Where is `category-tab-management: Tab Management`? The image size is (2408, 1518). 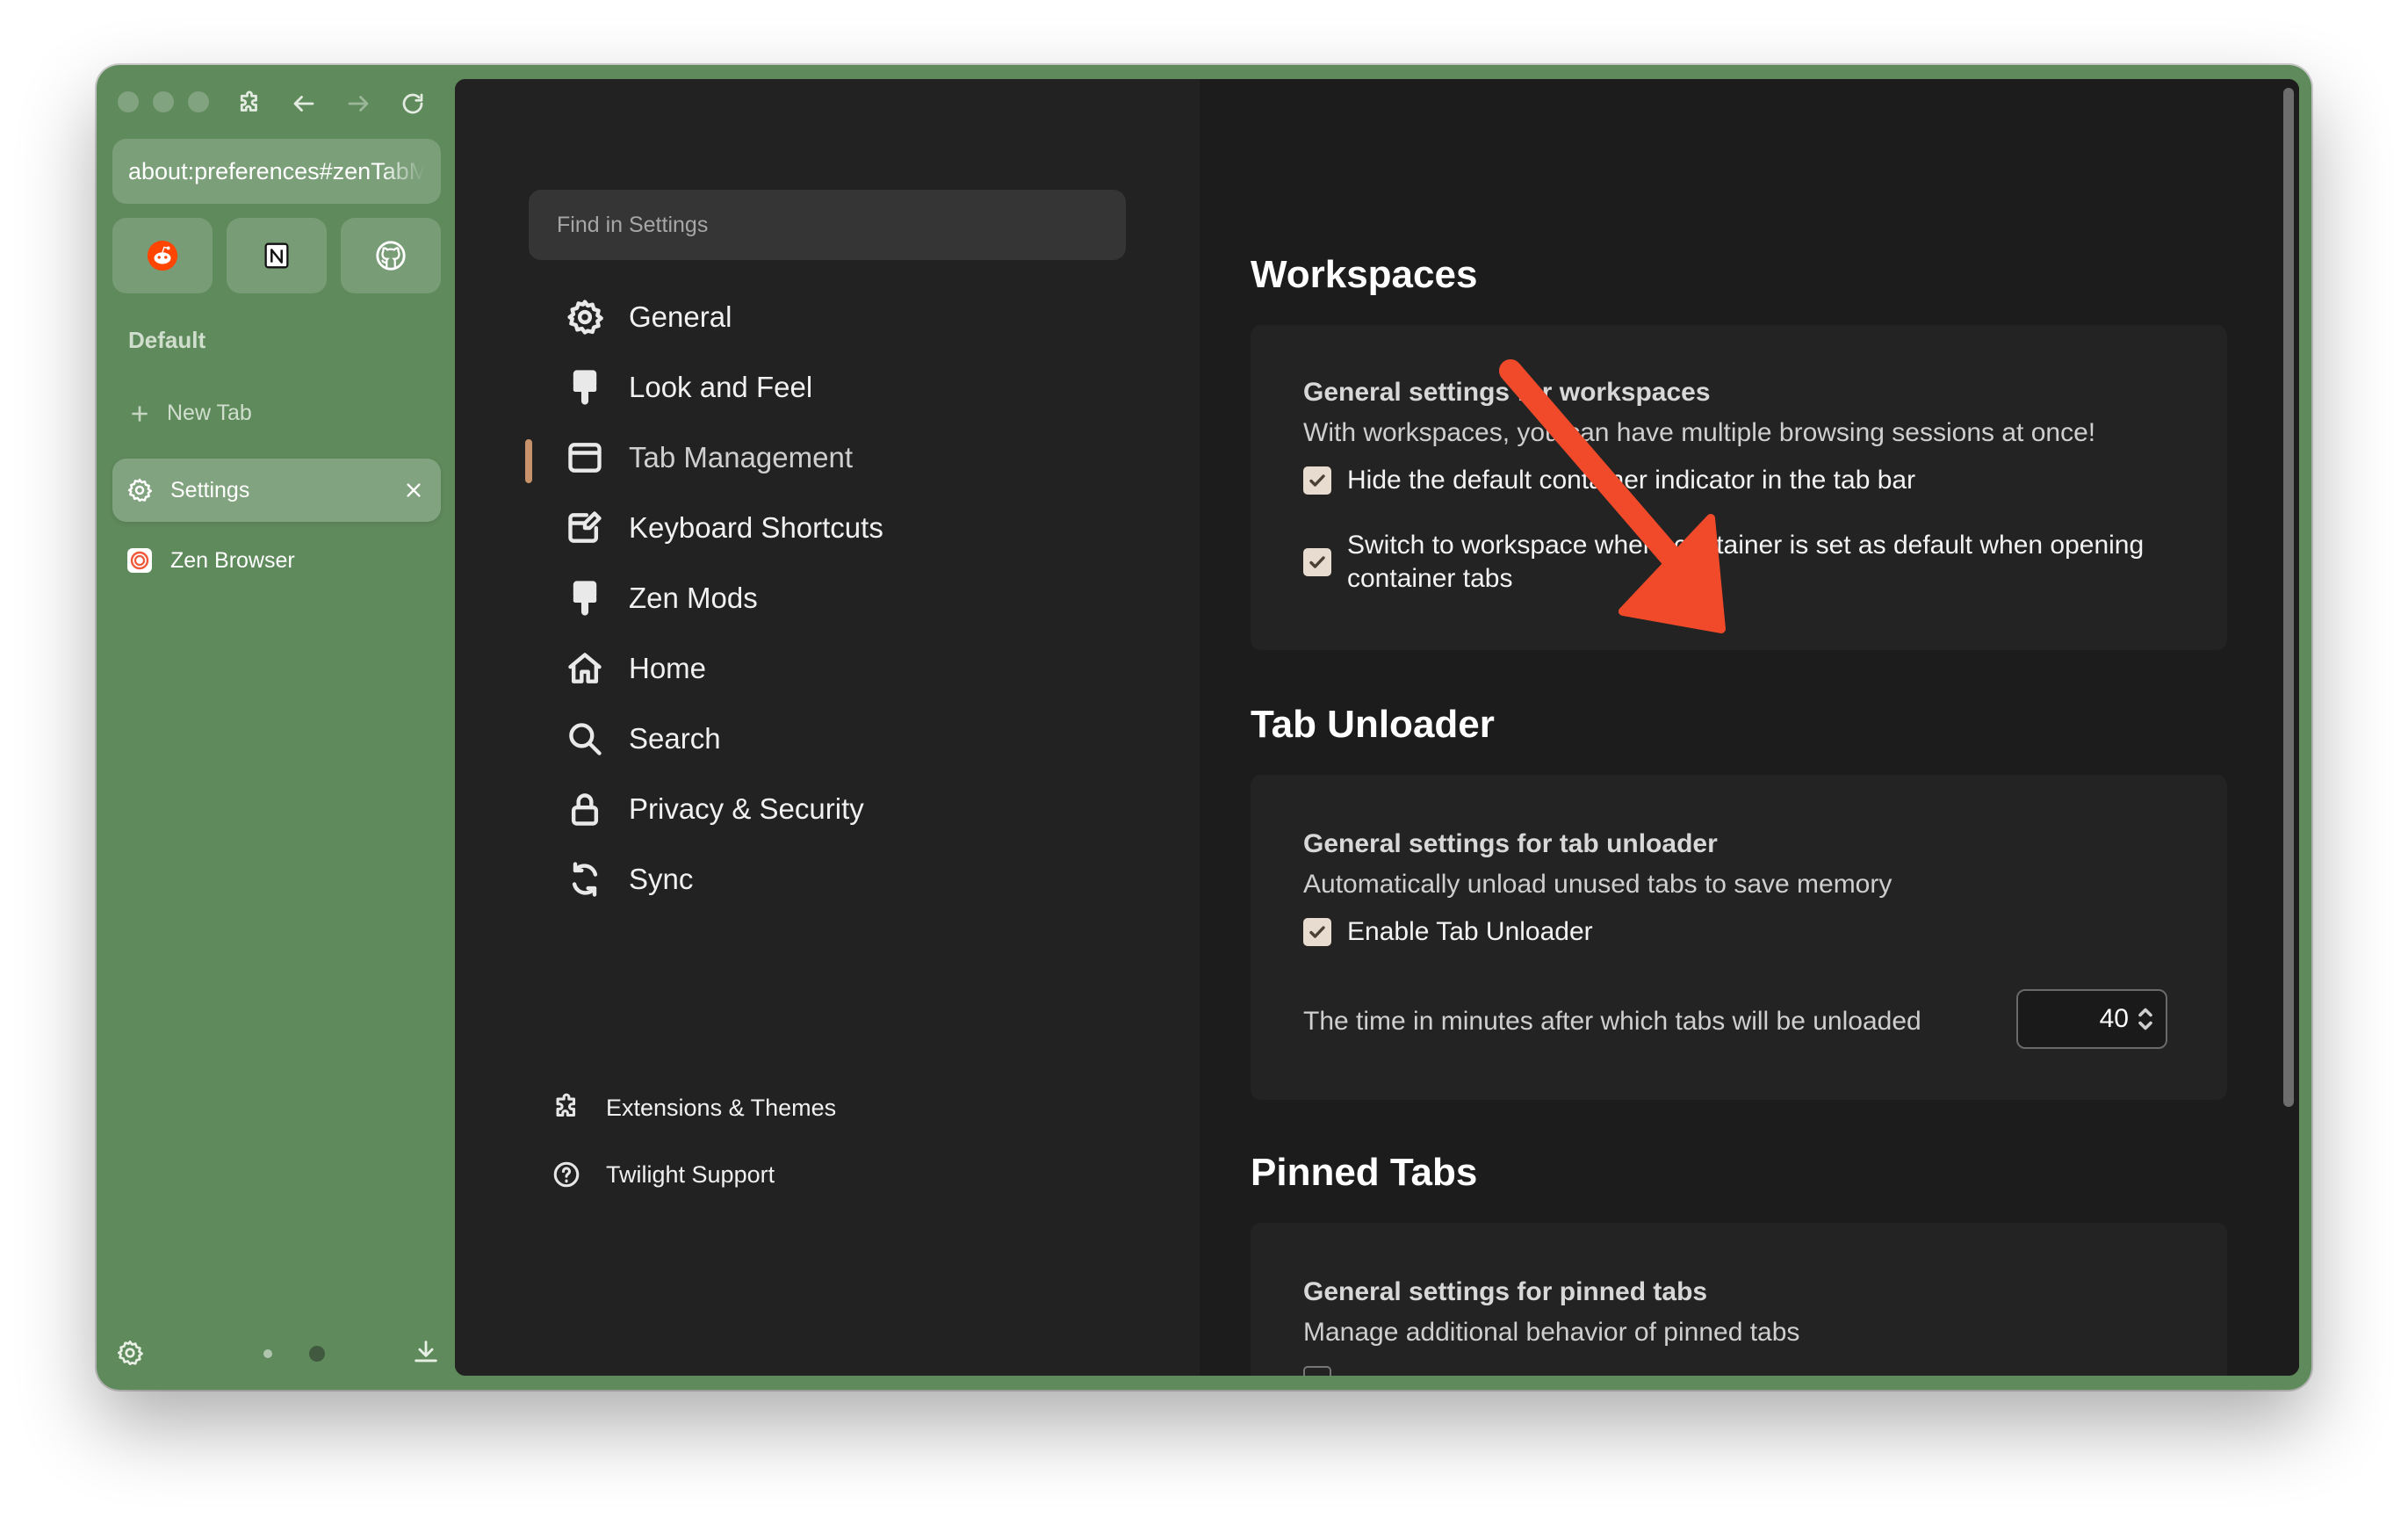 category-tab-management: Tab Management is located at coordinates (827, 457).